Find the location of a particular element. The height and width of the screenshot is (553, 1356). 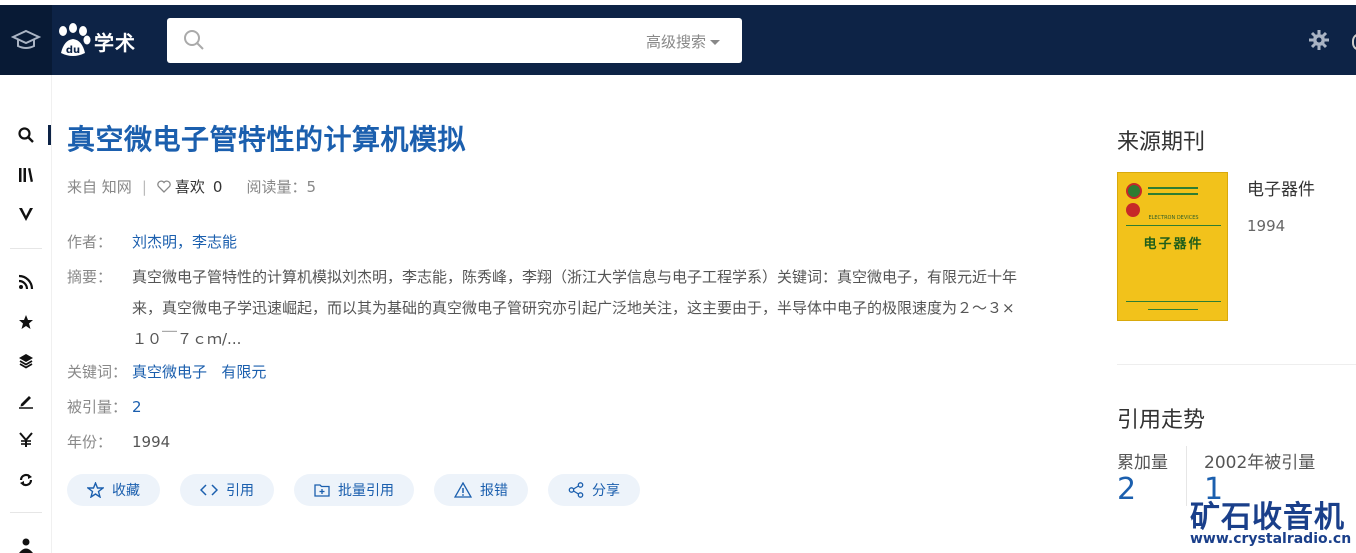

library-icon is located at coordinates (26, 175).